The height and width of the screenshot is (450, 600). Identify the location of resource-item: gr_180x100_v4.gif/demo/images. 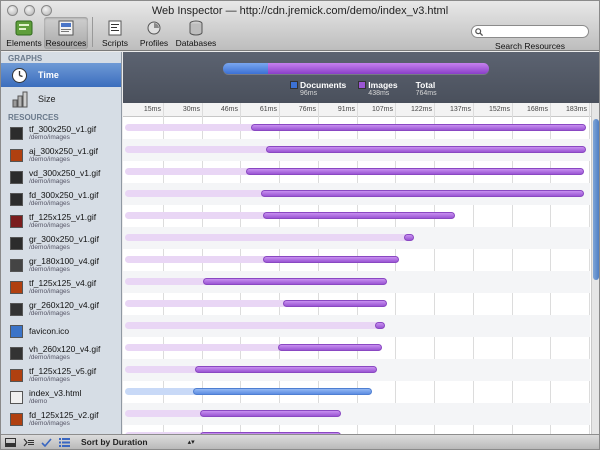
(61, 265).